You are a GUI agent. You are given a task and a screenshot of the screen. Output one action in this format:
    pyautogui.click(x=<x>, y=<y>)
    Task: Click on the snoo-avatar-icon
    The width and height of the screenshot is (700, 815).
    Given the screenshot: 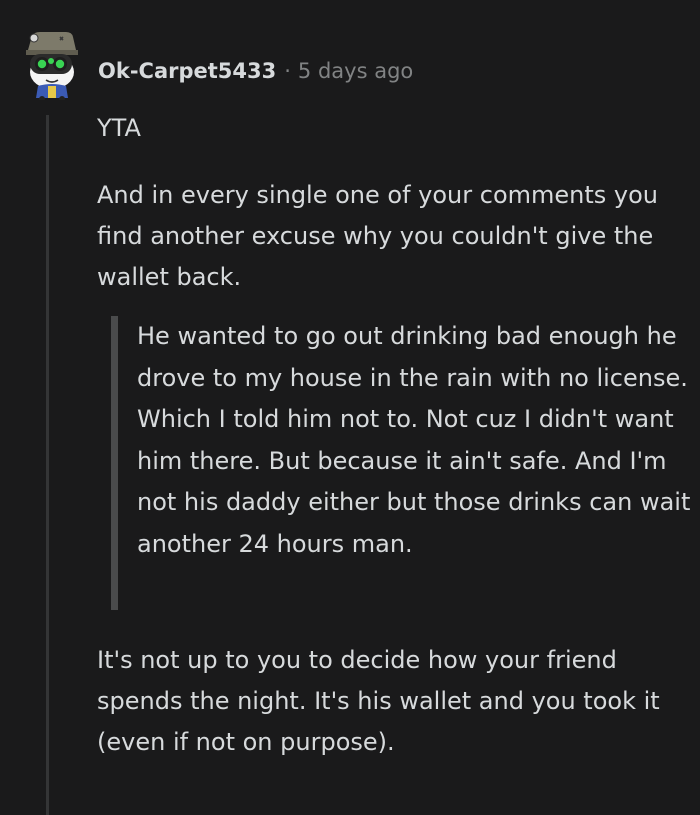 What is the action you would take?
    pyautogui.click(x=52, y=67)
    